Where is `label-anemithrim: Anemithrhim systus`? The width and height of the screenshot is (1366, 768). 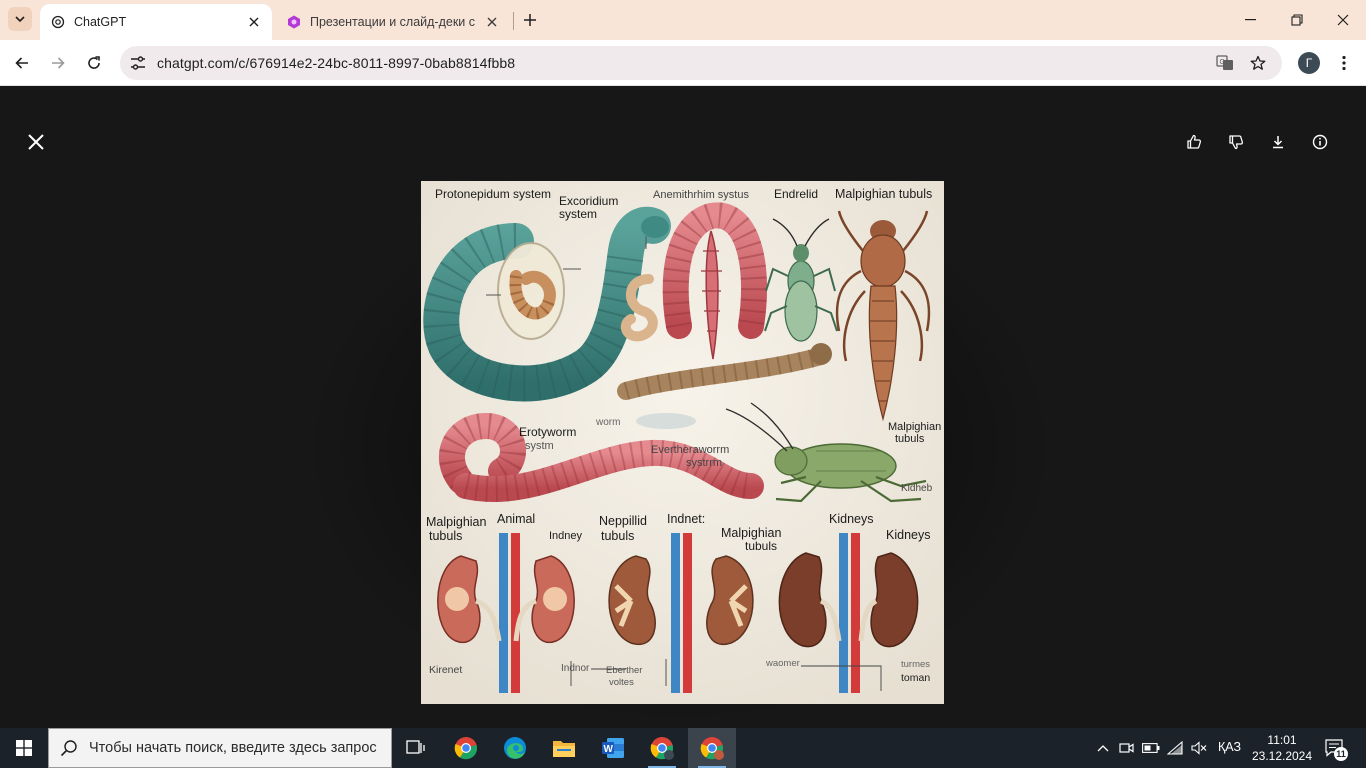 label-anemithrim: Anemithrhim systus is located at coordinates (701, 195).